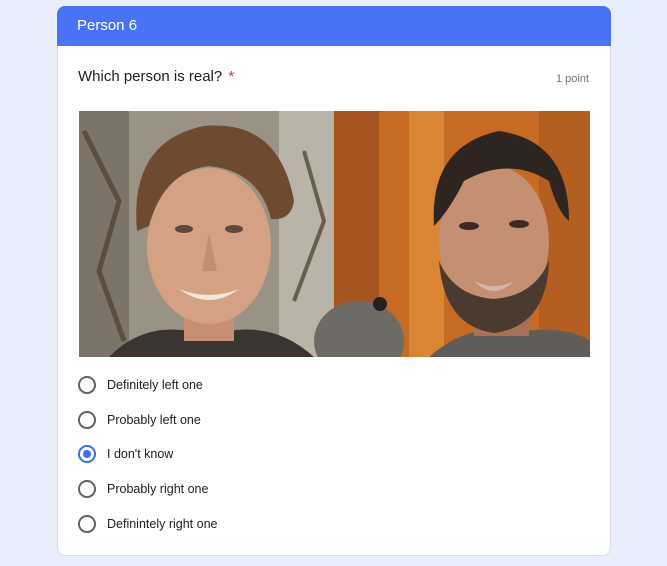 Image resolution: width=667 pixels, height=566 pixels. Describe the element at coordinates (162, 523) in the screenshot. I see `option-label: Definintely right one` at that location.